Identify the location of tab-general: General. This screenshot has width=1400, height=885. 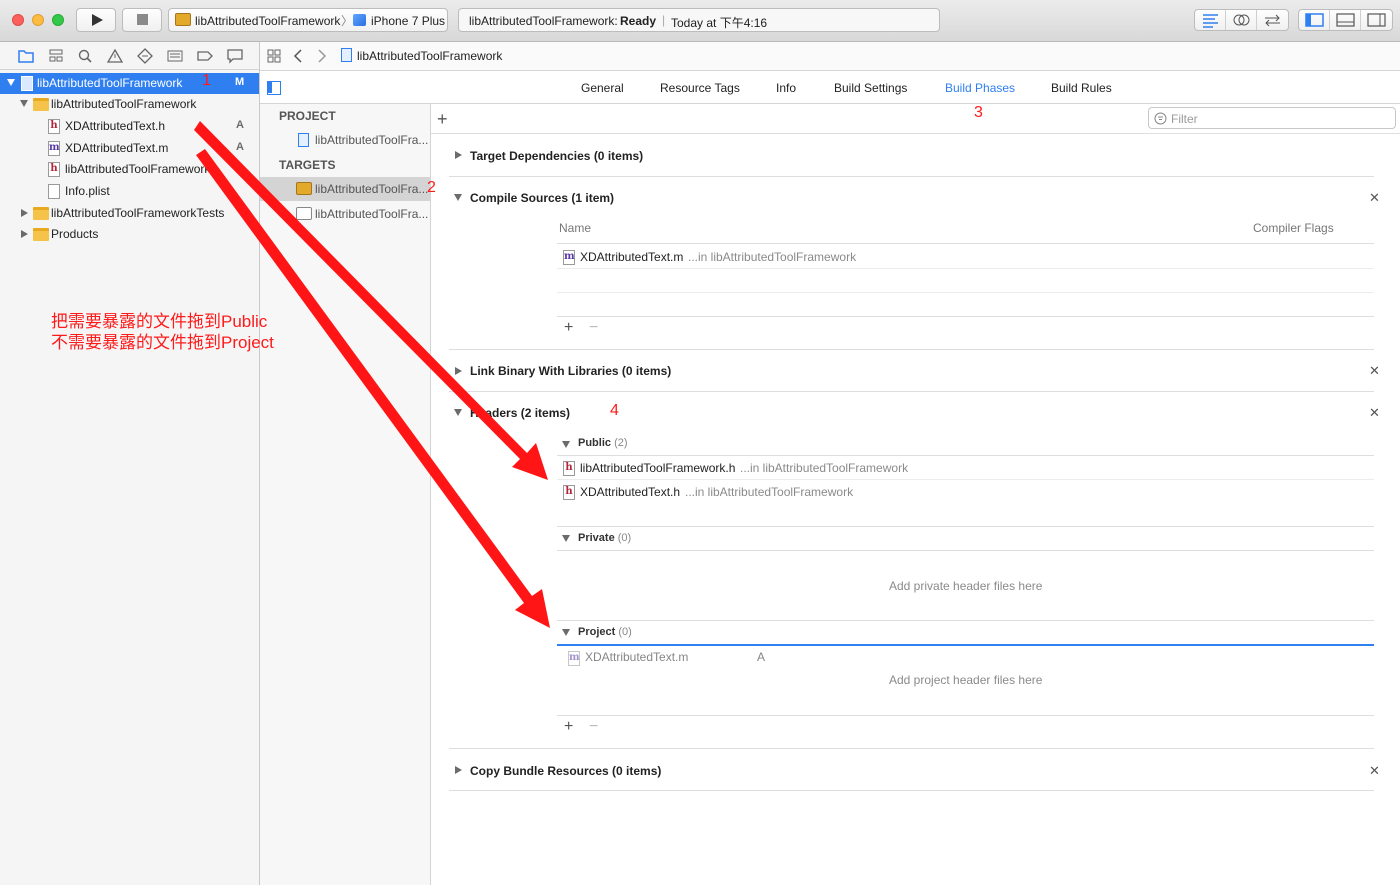
(602, 88).